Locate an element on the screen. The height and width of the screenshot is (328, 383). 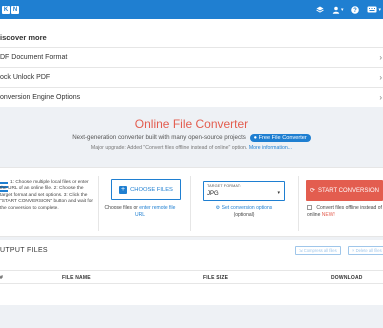
logo: K N is located at coordinates (10, 9).